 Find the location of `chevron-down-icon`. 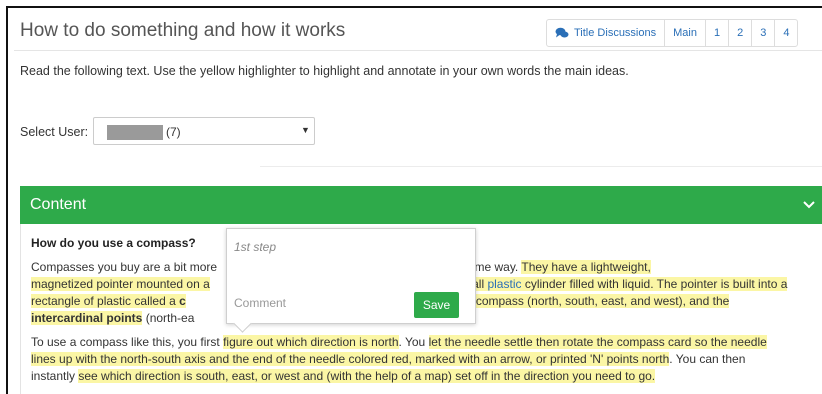

chevron-down-icon is located at coordinates (809, 204).